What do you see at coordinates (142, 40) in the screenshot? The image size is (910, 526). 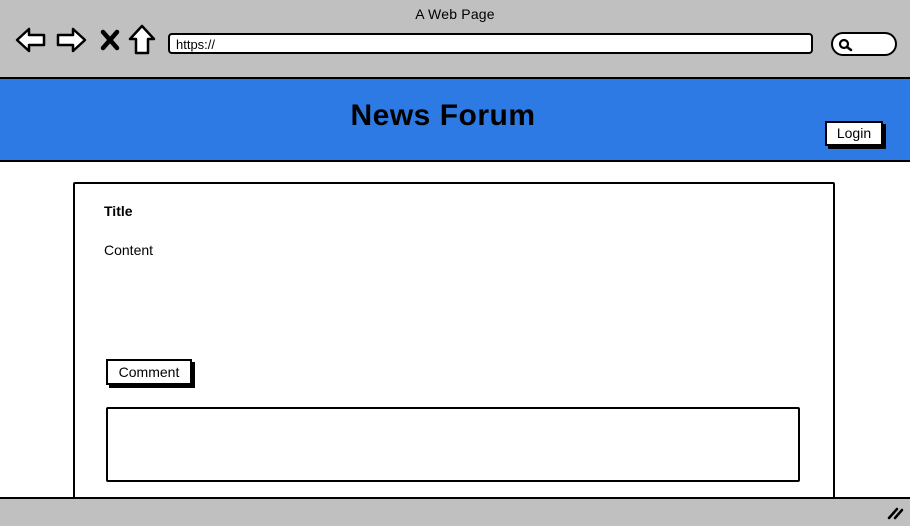 I see `home-icon` at bounding box center [142, 40].